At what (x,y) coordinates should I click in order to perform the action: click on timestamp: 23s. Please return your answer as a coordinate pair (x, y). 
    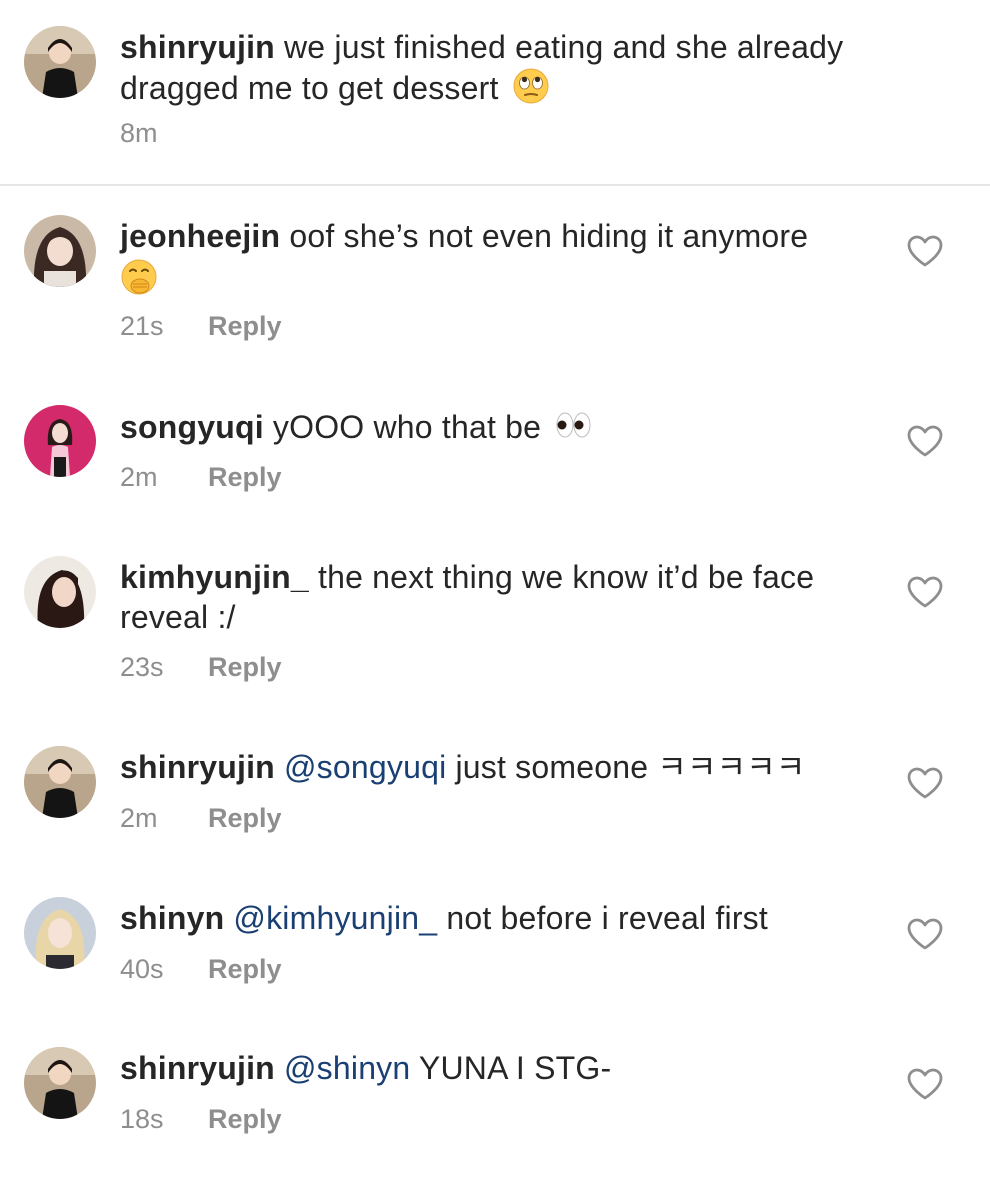
    Looking at the image, I should click on (142, 667).